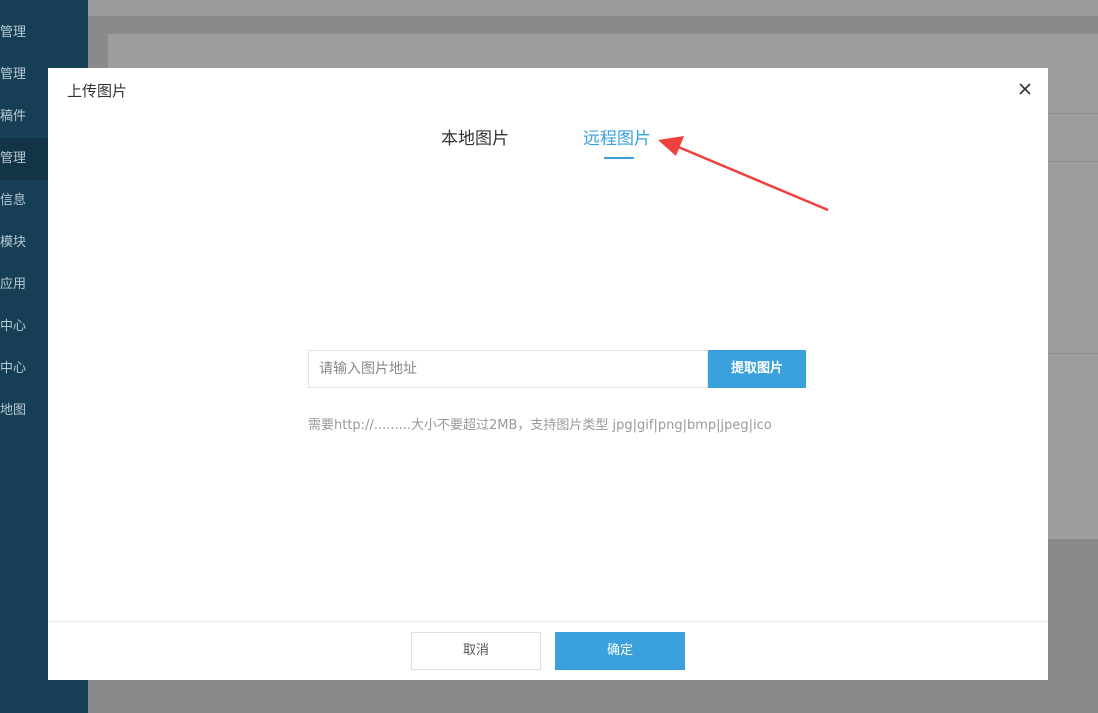 The height and width of the screenshot is (713, 1098). What do you see at coordinates (619, 158) in the screenshot?
I see `active-tab-indicator` at bounding box center [619, 158].